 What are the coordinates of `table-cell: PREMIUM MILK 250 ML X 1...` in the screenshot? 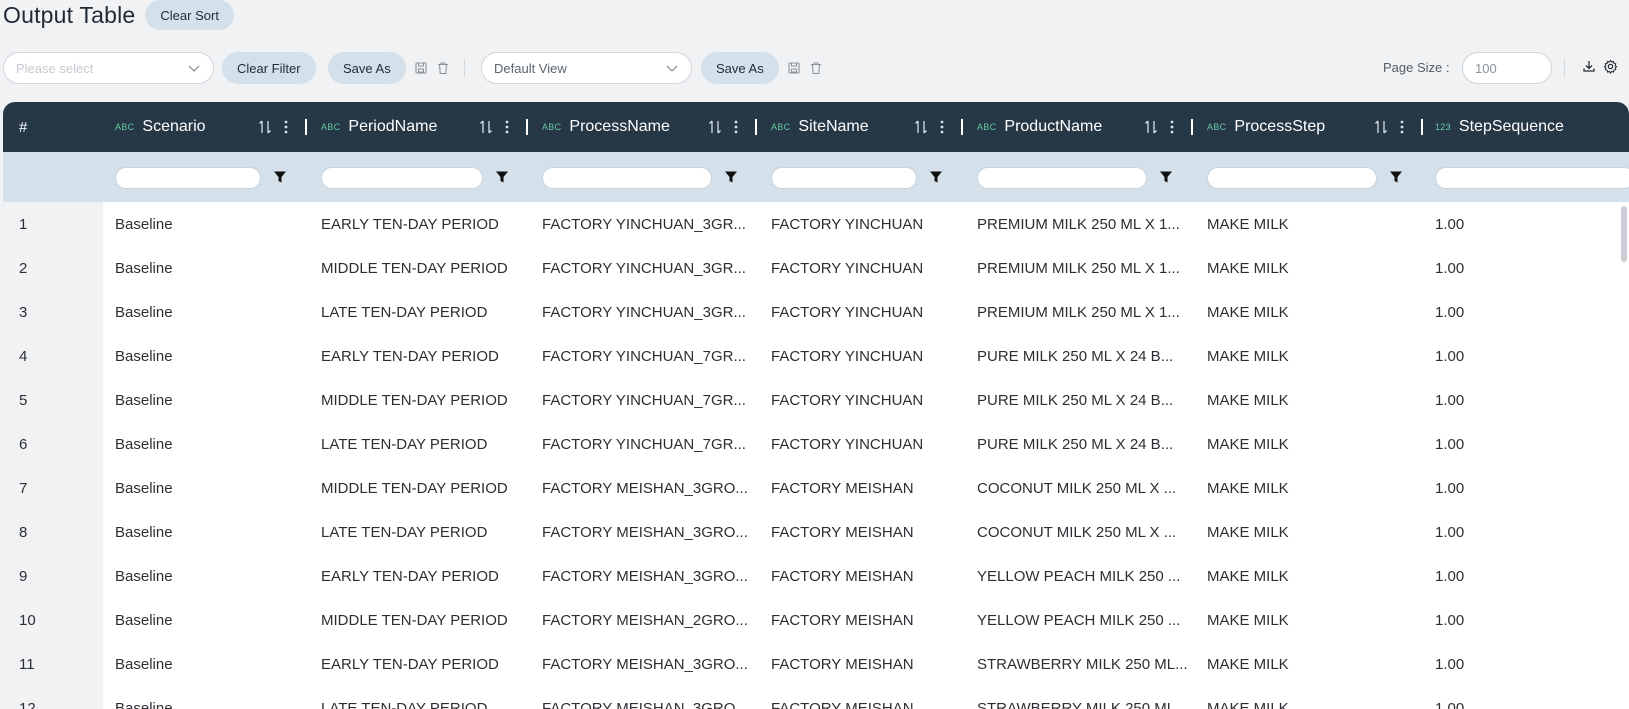 It's located at (1078, 268).